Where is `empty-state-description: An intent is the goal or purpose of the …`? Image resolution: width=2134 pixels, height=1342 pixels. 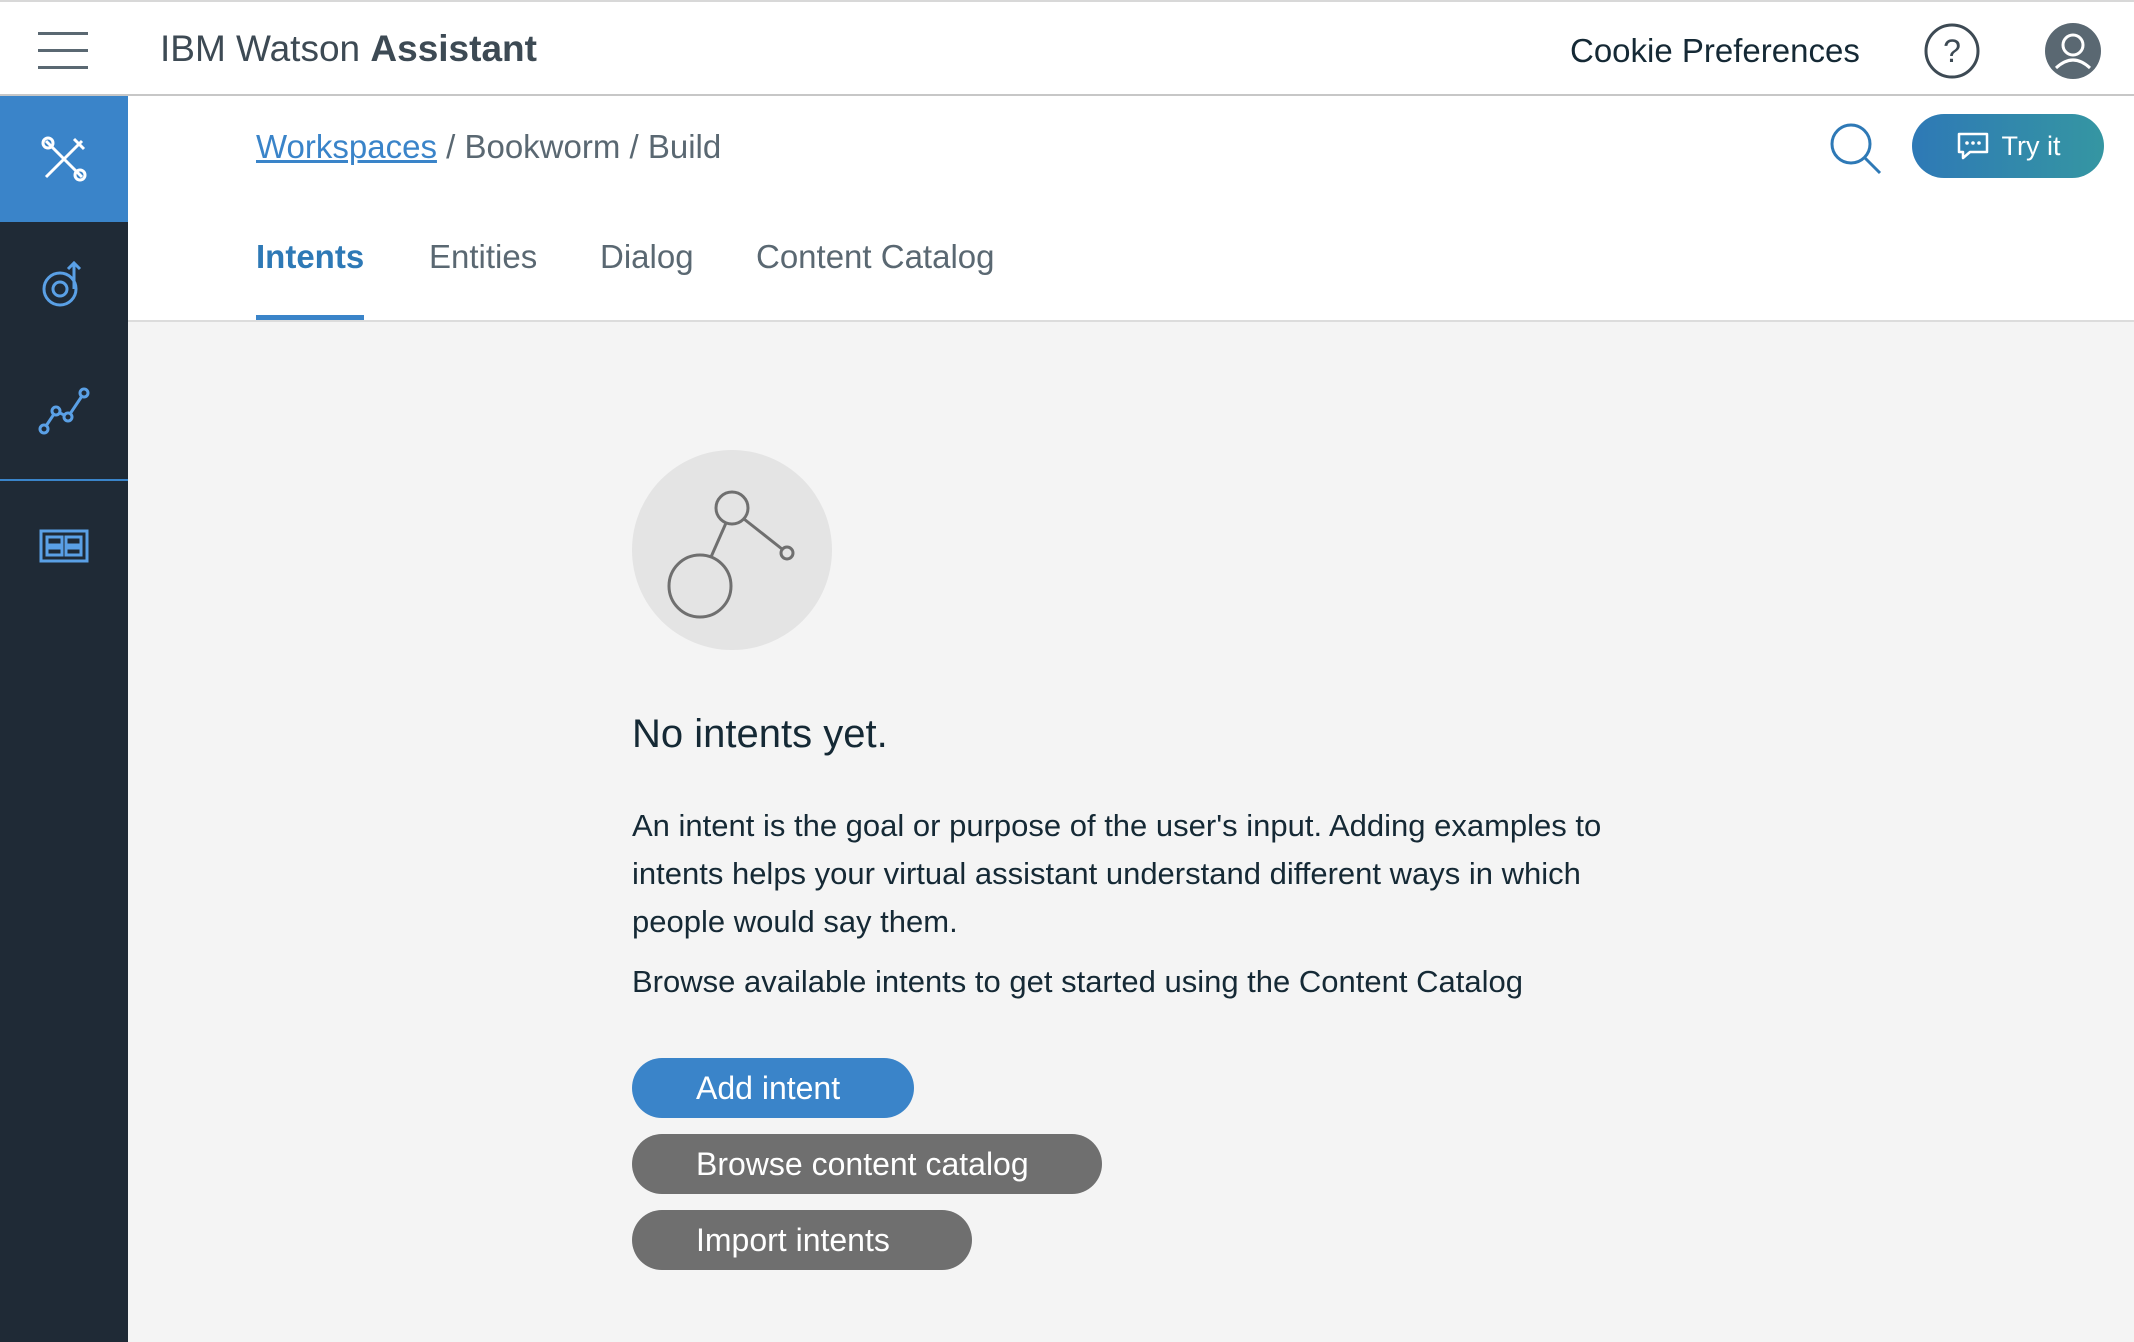 empty-state-description: An intent is the goal or purpose of the … is located at coordinates (1117, 873).